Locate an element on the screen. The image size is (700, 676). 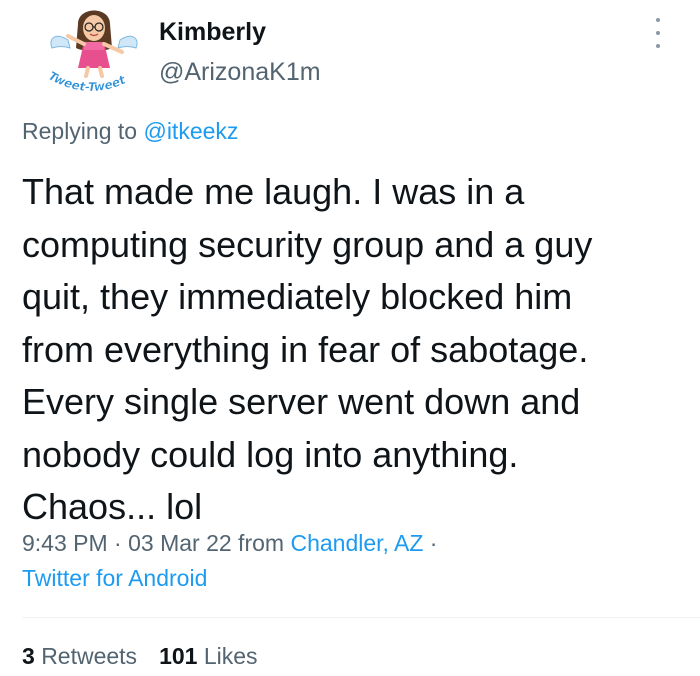
tweet-stats: 3 Retweets 101 Likes is located at coordinates (140, 656).